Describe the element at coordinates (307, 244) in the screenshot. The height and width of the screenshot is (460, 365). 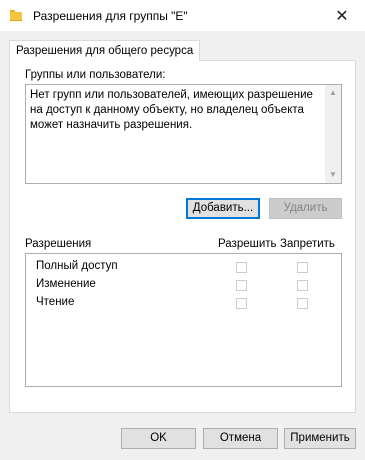
I see `deny-header: Запретить` at that location.